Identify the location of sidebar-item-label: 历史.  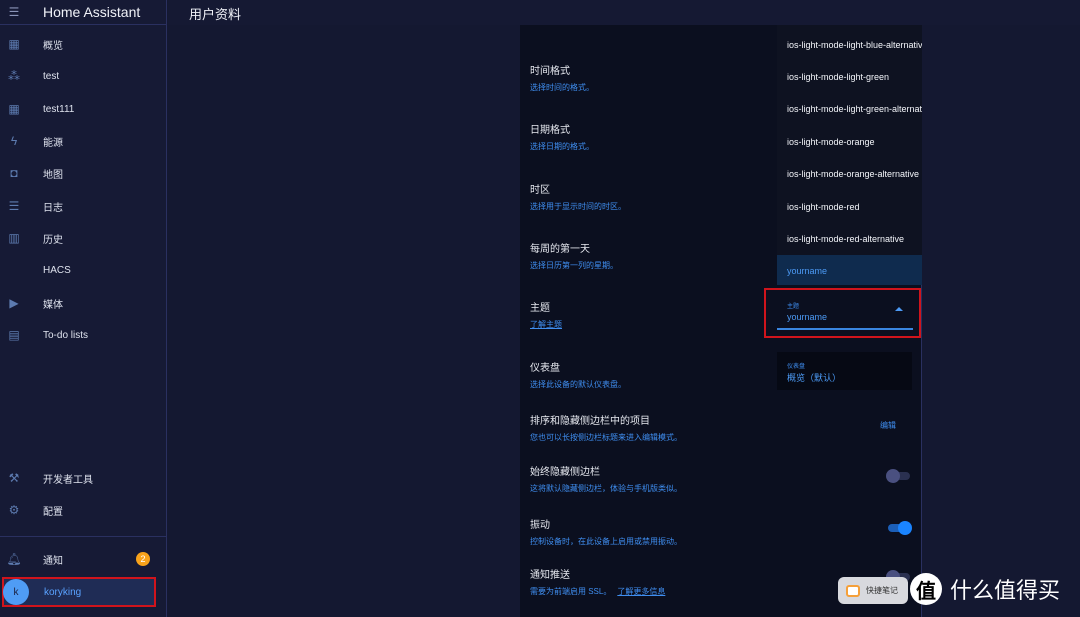
(53, 240).